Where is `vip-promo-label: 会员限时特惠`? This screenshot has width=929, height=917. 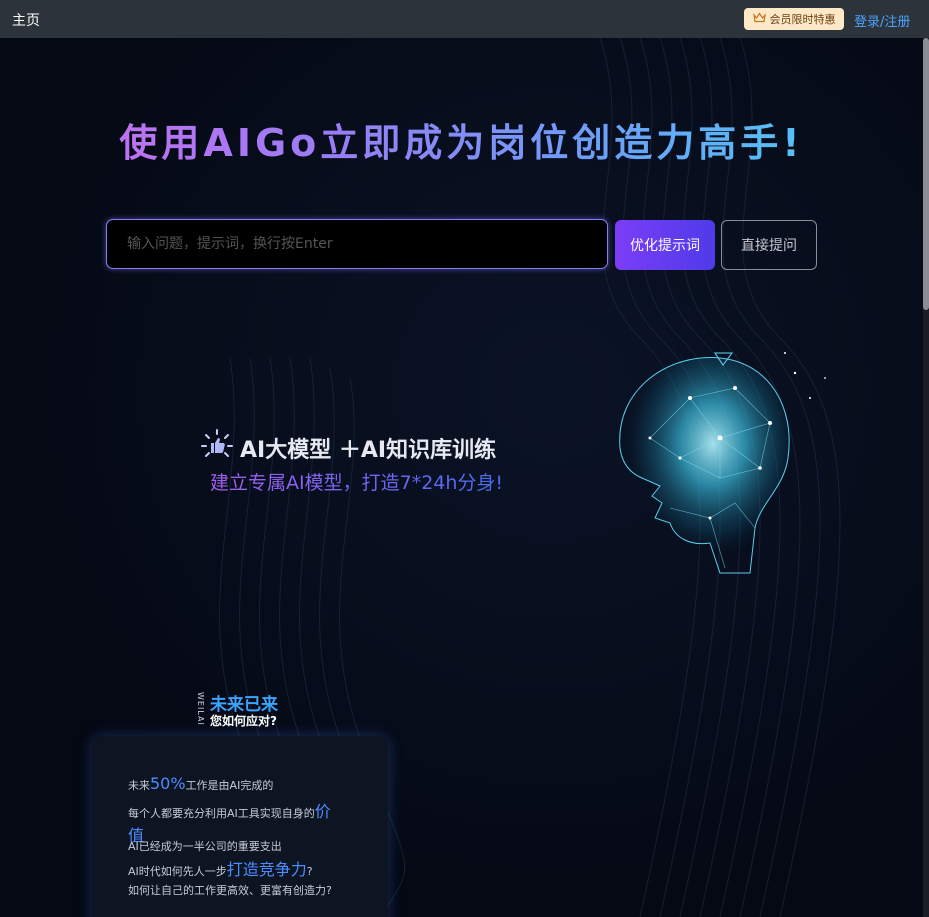
vip-promo-label: 会员限时特惠 is located at coordinates (802, 19).